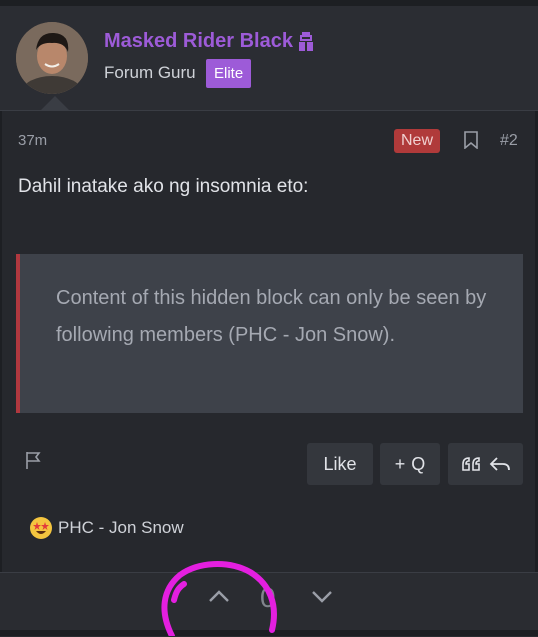 The width and height of the screenshot is (538, 637). Describe the element at coordinates (268, 597) in the screenshot. I see `vote-count: 0` at that location.